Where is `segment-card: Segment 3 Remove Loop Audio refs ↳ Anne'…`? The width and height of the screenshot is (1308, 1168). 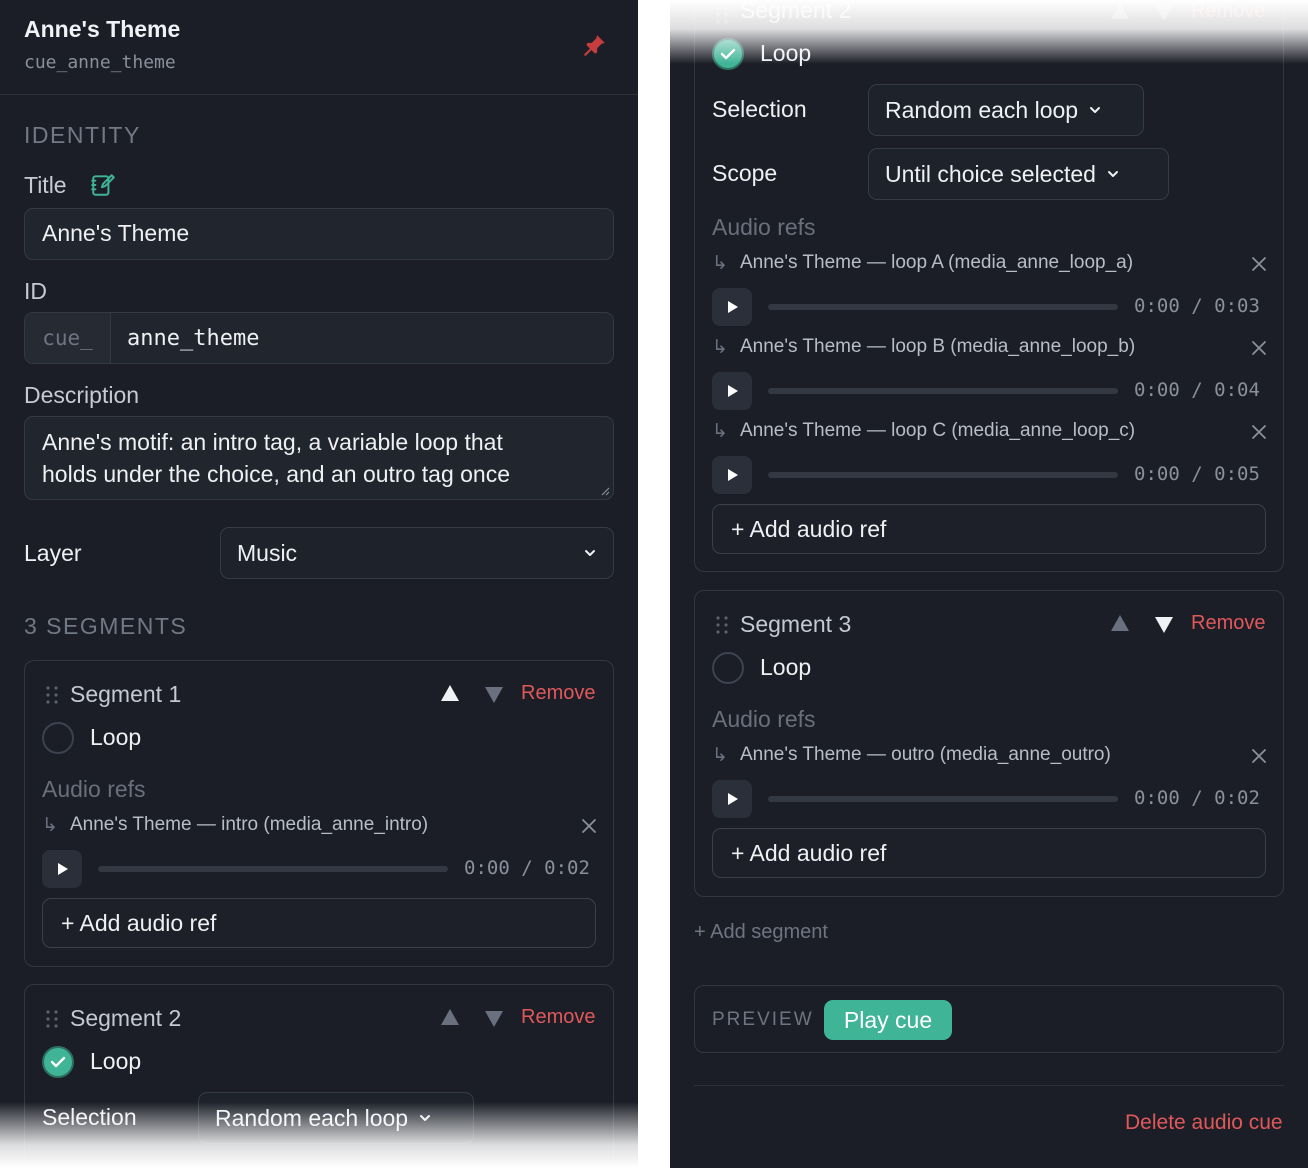 segment-card: Segment 3 Remove Loop Audio refs ↳ Anne'… is located at coordinates (989, 743).